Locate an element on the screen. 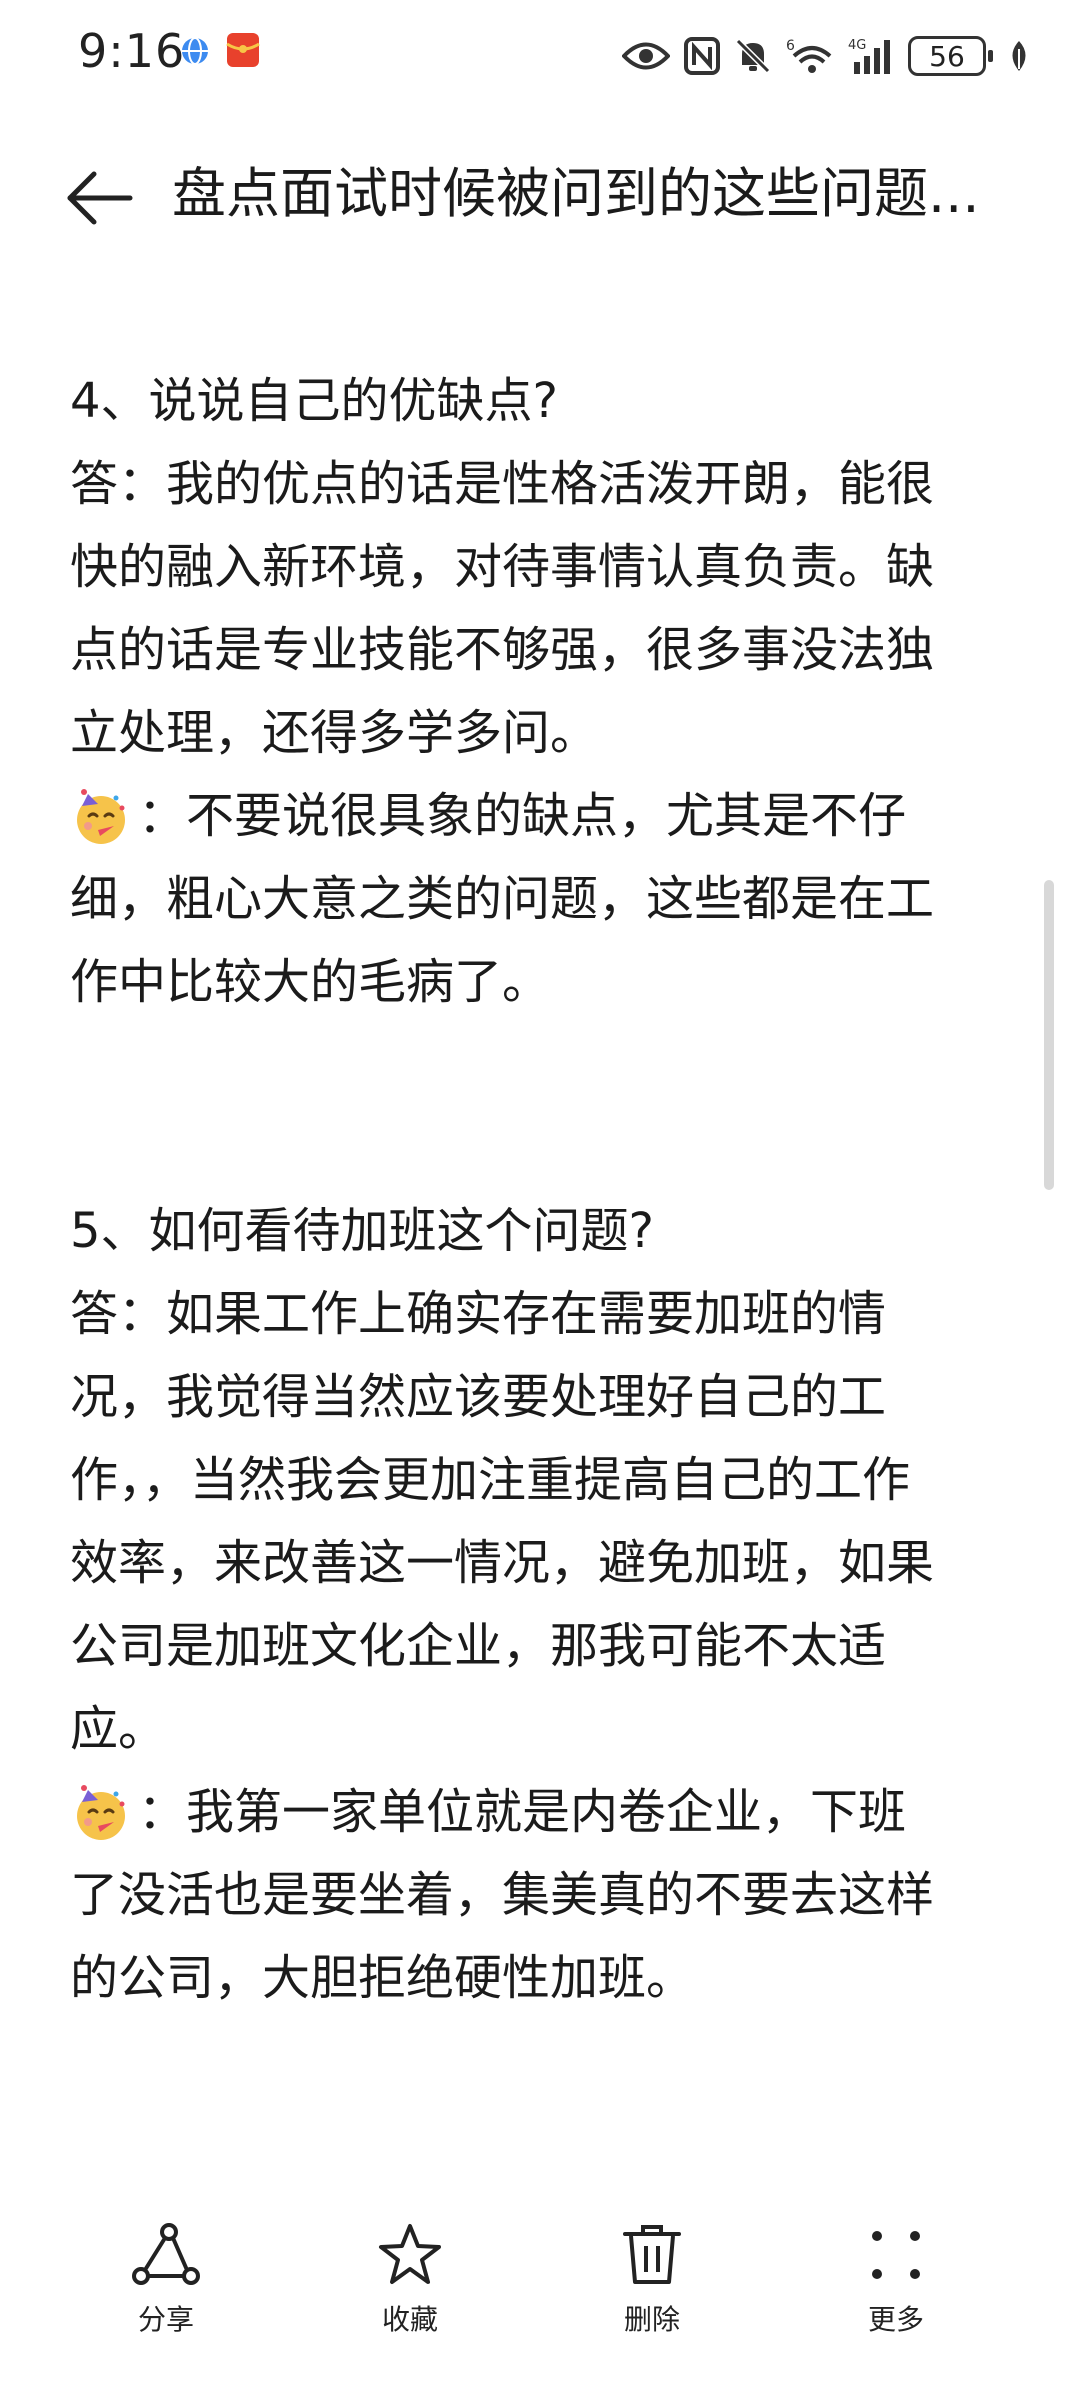 The height and width of the screenshot is (2390, 1080). answer-line: 况，我觉得当然应该要处理好自己的工 is located at coordinates (478, 1397).